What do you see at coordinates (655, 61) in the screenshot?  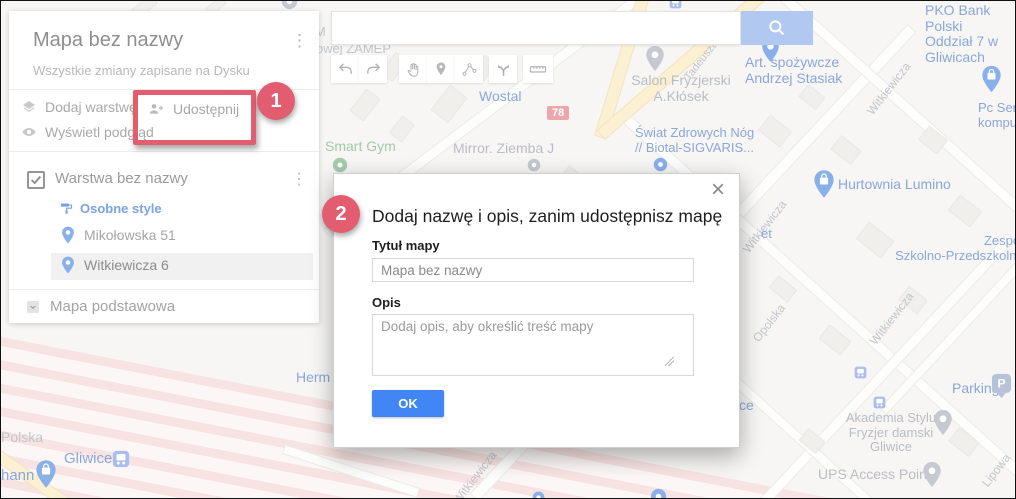 I see `salon-pin-icon` at bounding box center [655, 61].